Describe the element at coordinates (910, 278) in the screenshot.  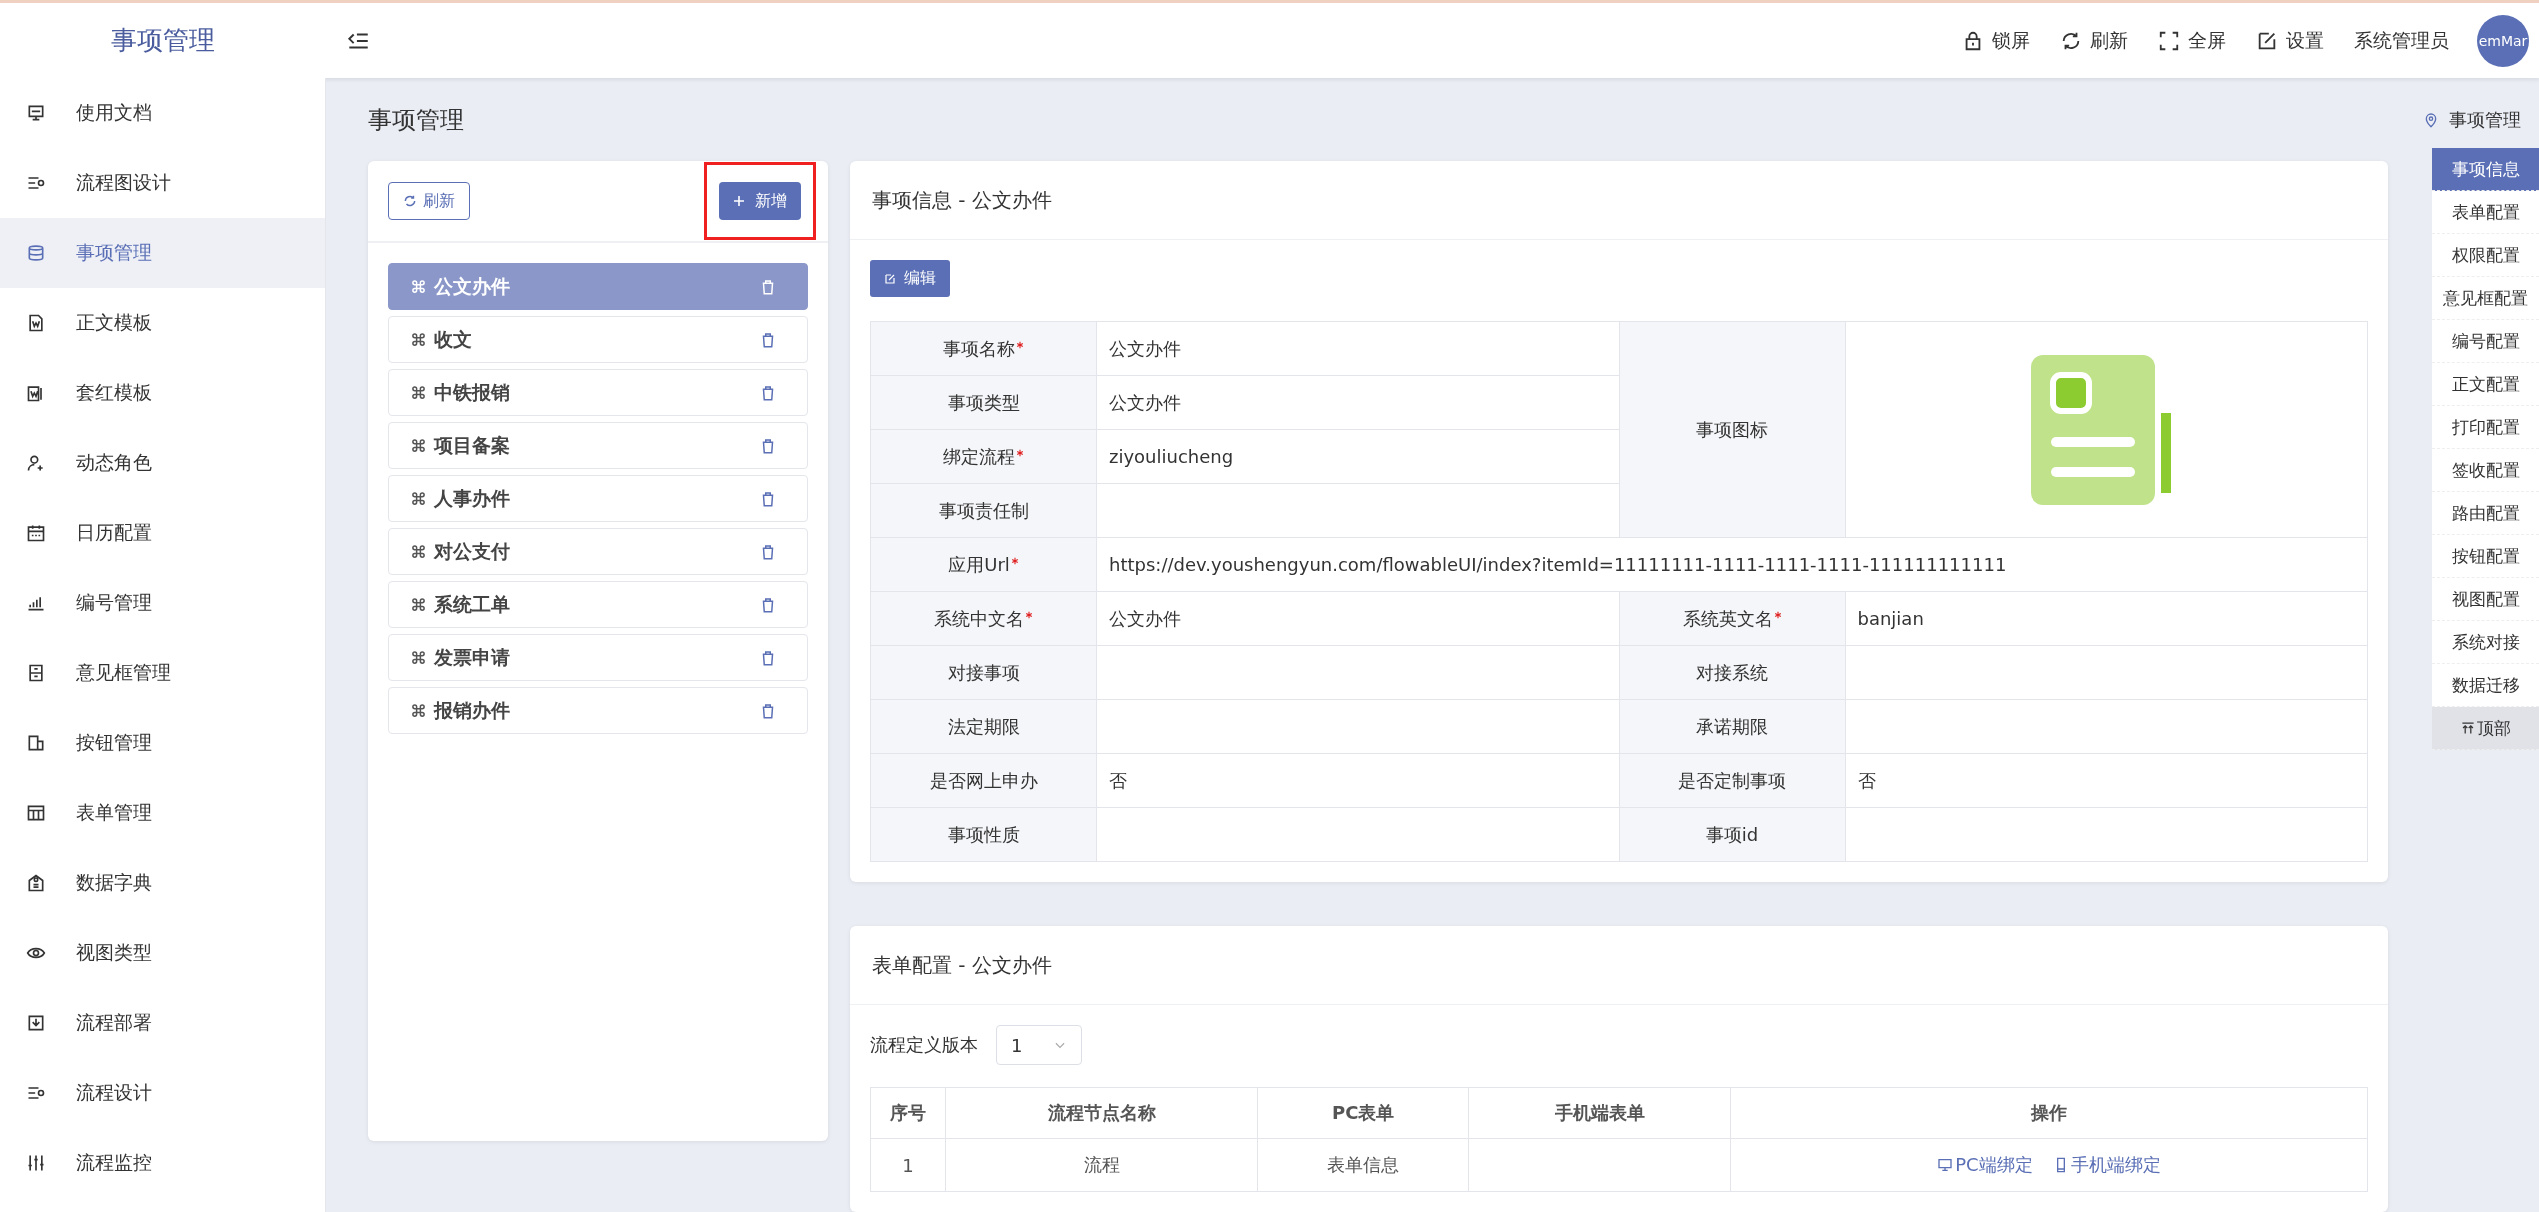
I see `edit-button: 编辑` at that location.